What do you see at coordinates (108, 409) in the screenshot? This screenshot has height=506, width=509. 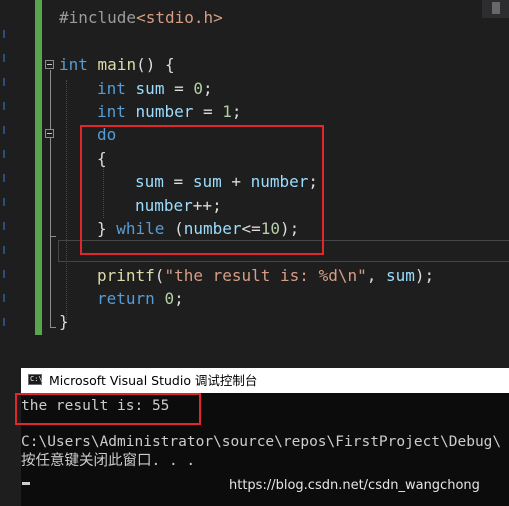 I see `output-highlight-box` at bounding box center [108, 409].